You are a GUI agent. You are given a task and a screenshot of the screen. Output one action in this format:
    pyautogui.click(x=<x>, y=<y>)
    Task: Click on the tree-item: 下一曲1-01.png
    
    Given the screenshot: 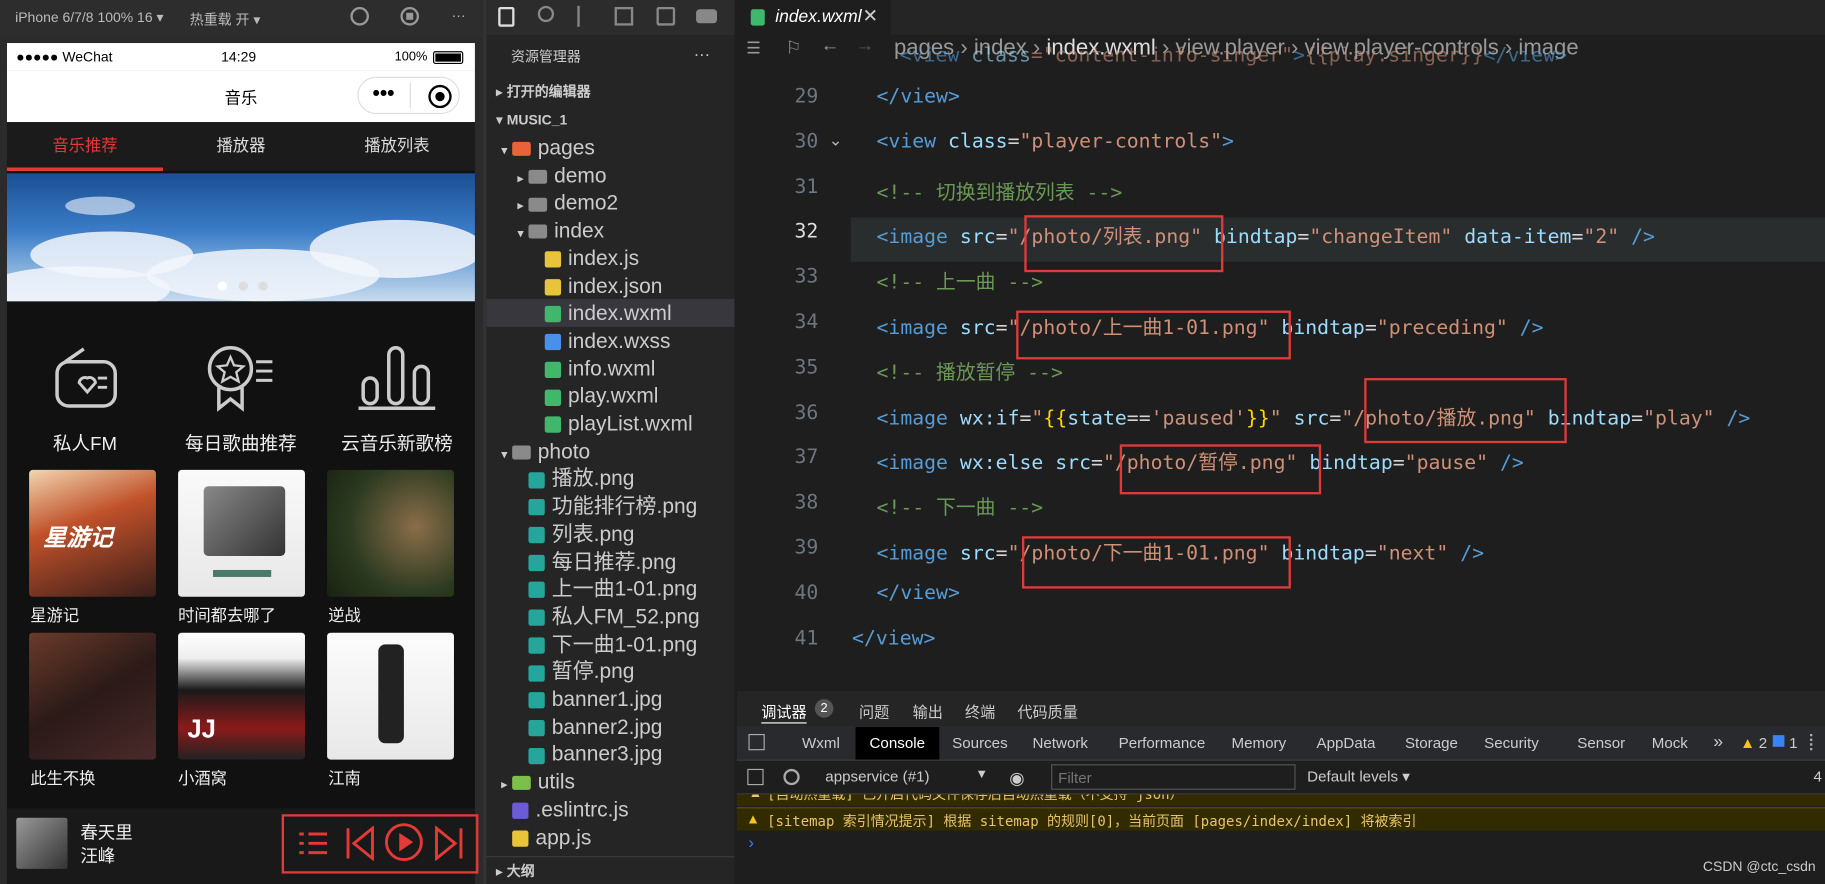 What is the action you would take?
    pyautogui.click(x=611, y=644)
    